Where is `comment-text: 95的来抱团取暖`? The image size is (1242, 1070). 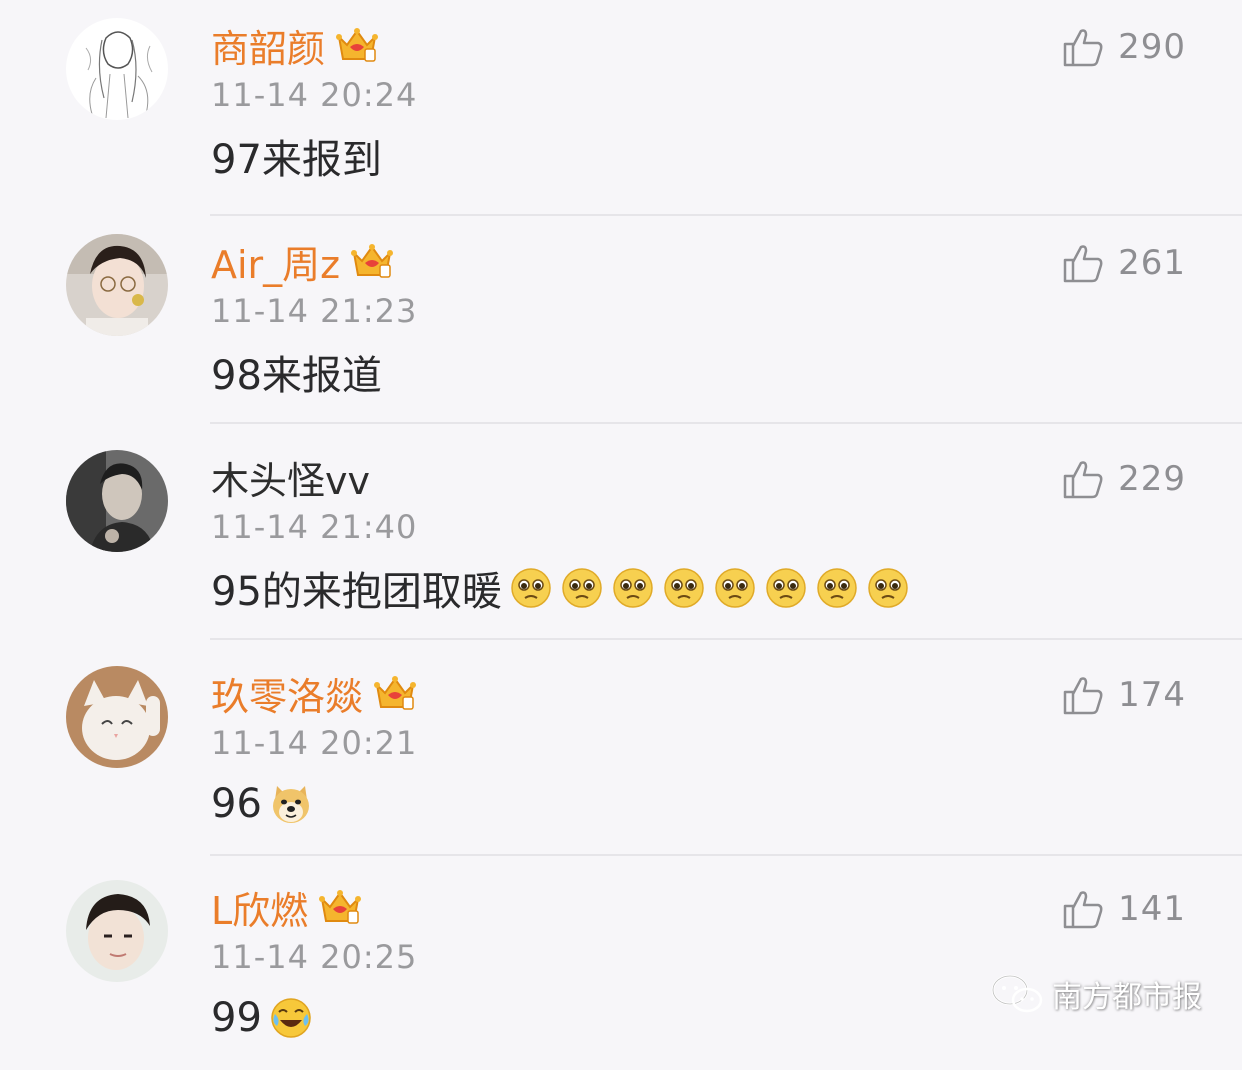
comment-text: 95的来抱团取暖 is located at coordinates (356, 592).